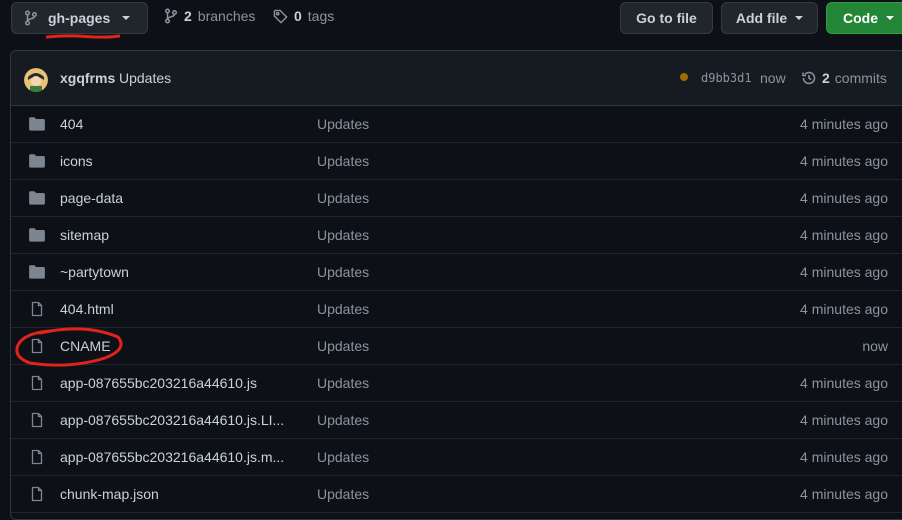 This screenshot has height=520, width=902. I want to click on file-row: sitemap Updates 4 minutes ago, so click(456, 235).